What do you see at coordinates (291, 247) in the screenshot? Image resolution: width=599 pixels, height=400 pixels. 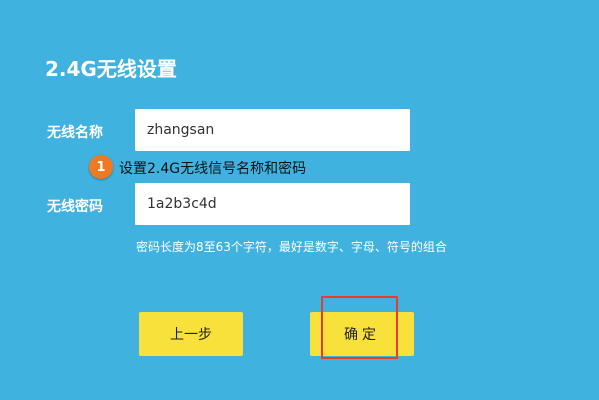 I see `password-hint: 密码长度为8至63个字符，最好是数字、字母、符号的组合` at bounding box center [291, 247].